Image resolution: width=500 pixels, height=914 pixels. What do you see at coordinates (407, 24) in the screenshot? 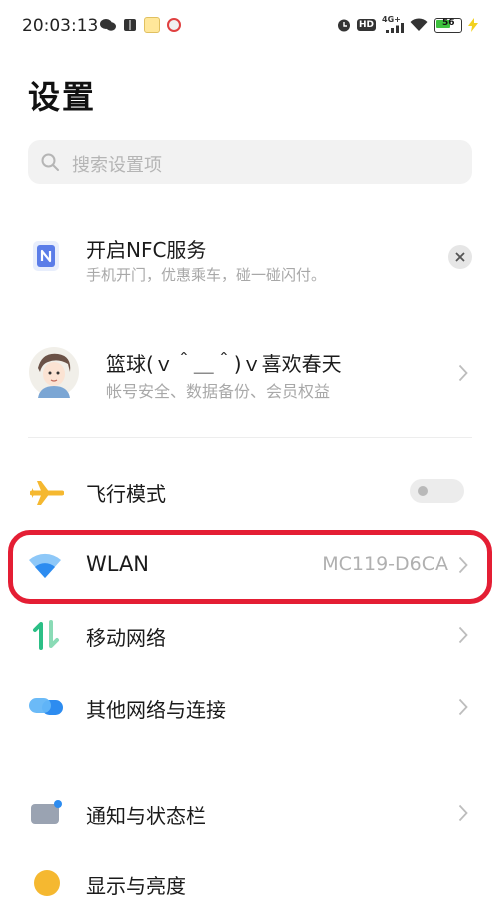
I see `status-right-icons: HD 4G+ 56` at bounding box center [407, 24].